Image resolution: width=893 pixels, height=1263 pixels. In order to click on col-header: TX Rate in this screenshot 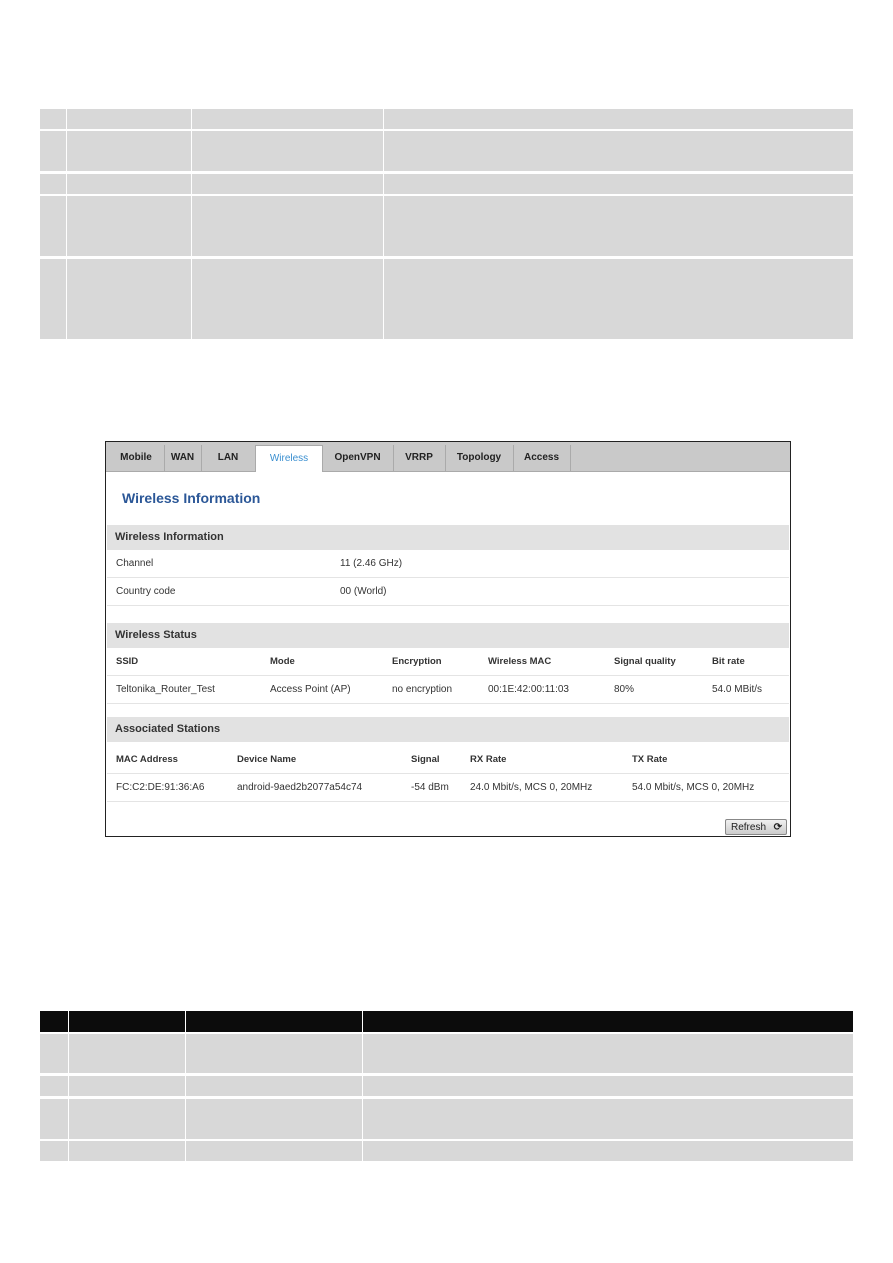, I will do `click(650, 759)`.